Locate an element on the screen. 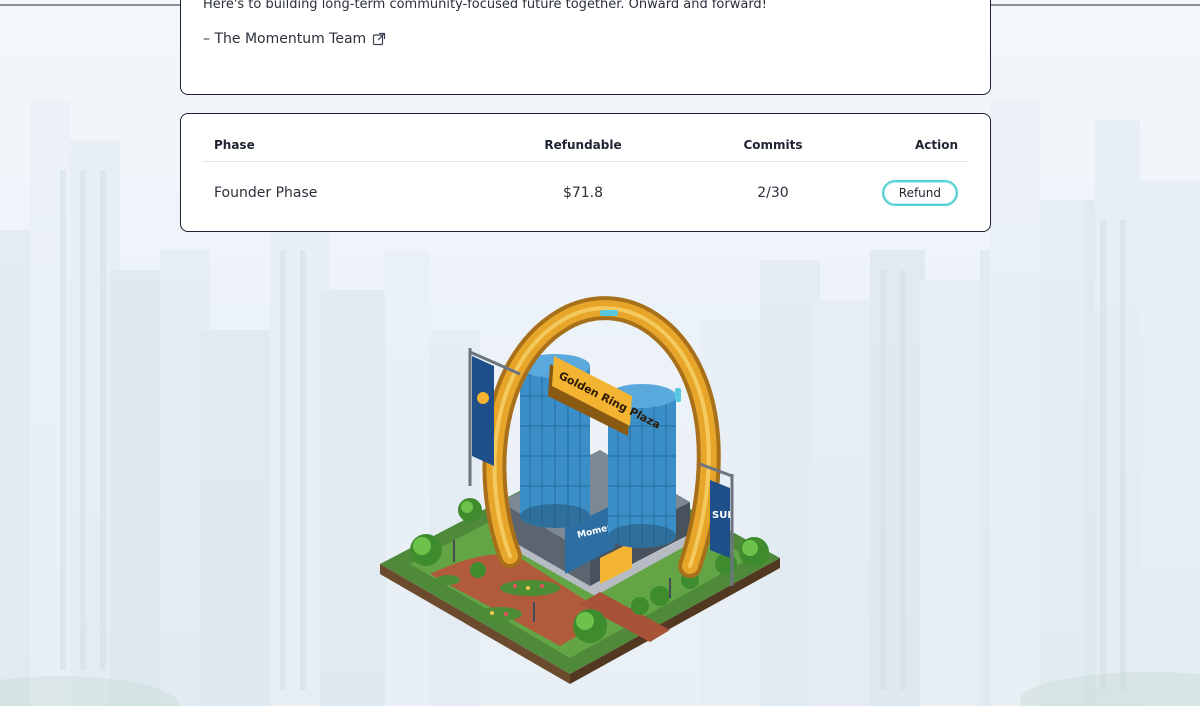 This screenshot has height=706, width=1200. cell-action: Refund is located at coordinates (919, 193).